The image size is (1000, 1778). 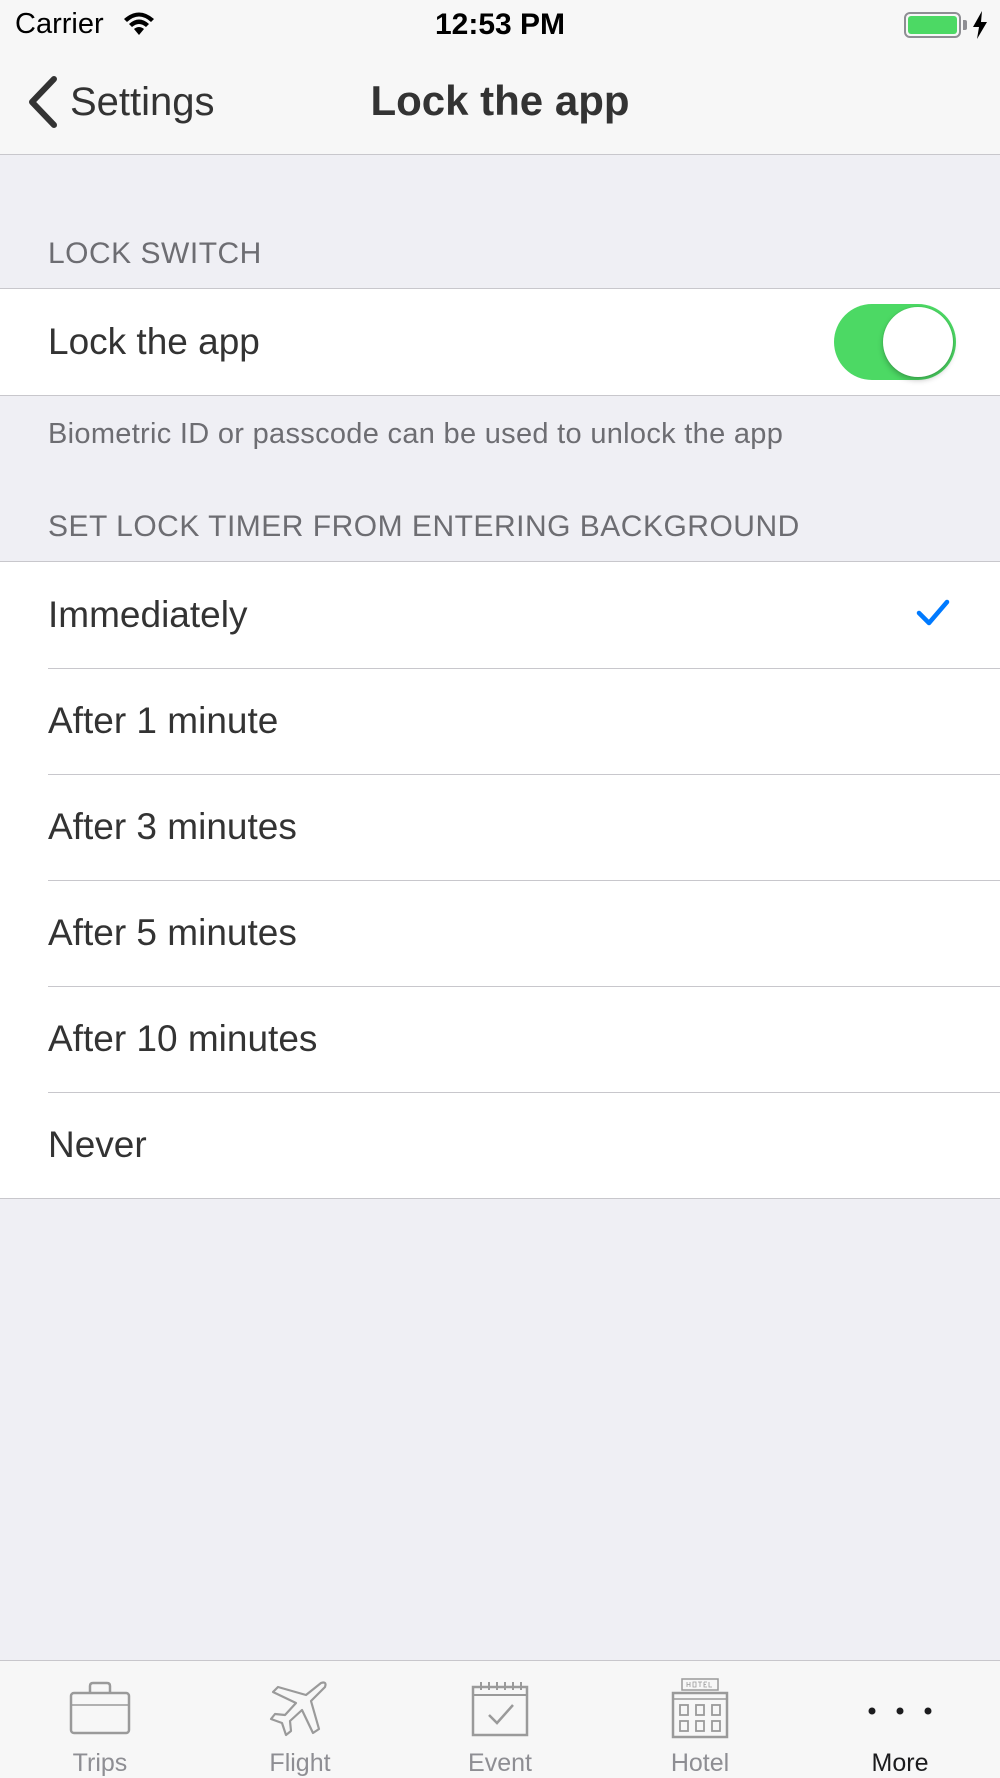 I want to click on timer-option-immediately: Immediately, so click(x=500, y=615).